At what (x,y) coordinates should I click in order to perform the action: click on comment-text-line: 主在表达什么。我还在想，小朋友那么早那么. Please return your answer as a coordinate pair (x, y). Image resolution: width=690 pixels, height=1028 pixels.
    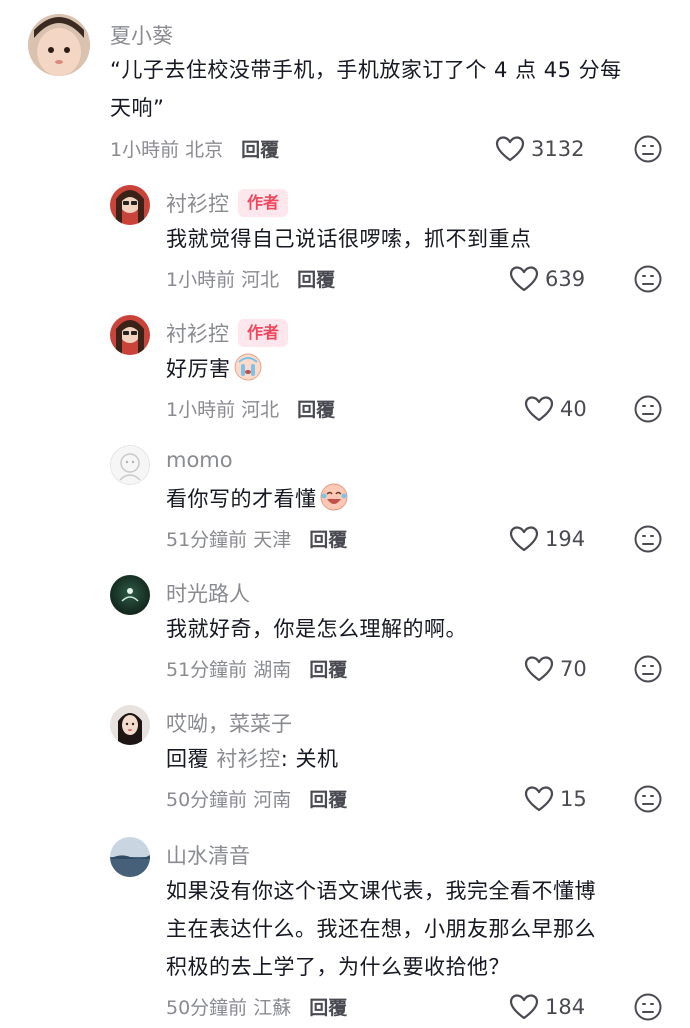
    Looking at the image, I should click on (381, 929).